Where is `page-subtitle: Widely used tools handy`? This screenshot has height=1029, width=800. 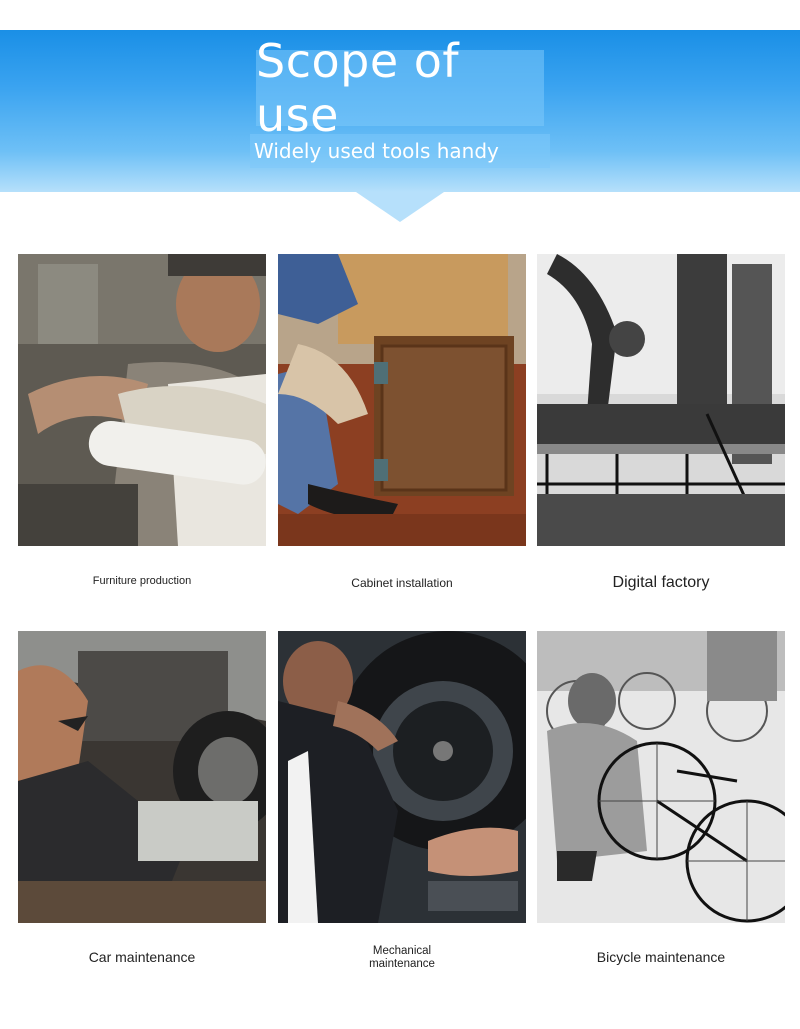 page-subtitle: Widely used tools handy is located at coordinates (376, 151).